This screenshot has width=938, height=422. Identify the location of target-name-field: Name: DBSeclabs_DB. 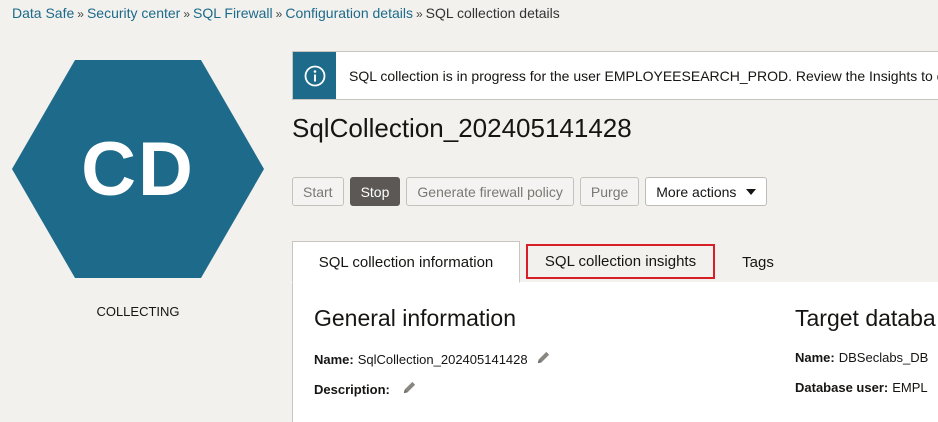
(861, 357).